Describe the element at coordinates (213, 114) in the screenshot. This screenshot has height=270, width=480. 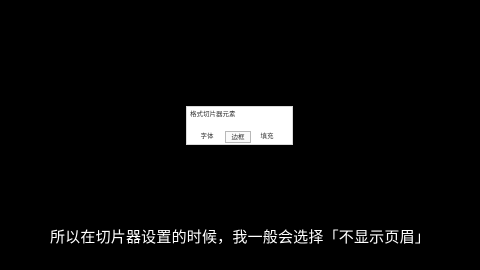
I see `dialog-title: 格式切片器元素` at that location.